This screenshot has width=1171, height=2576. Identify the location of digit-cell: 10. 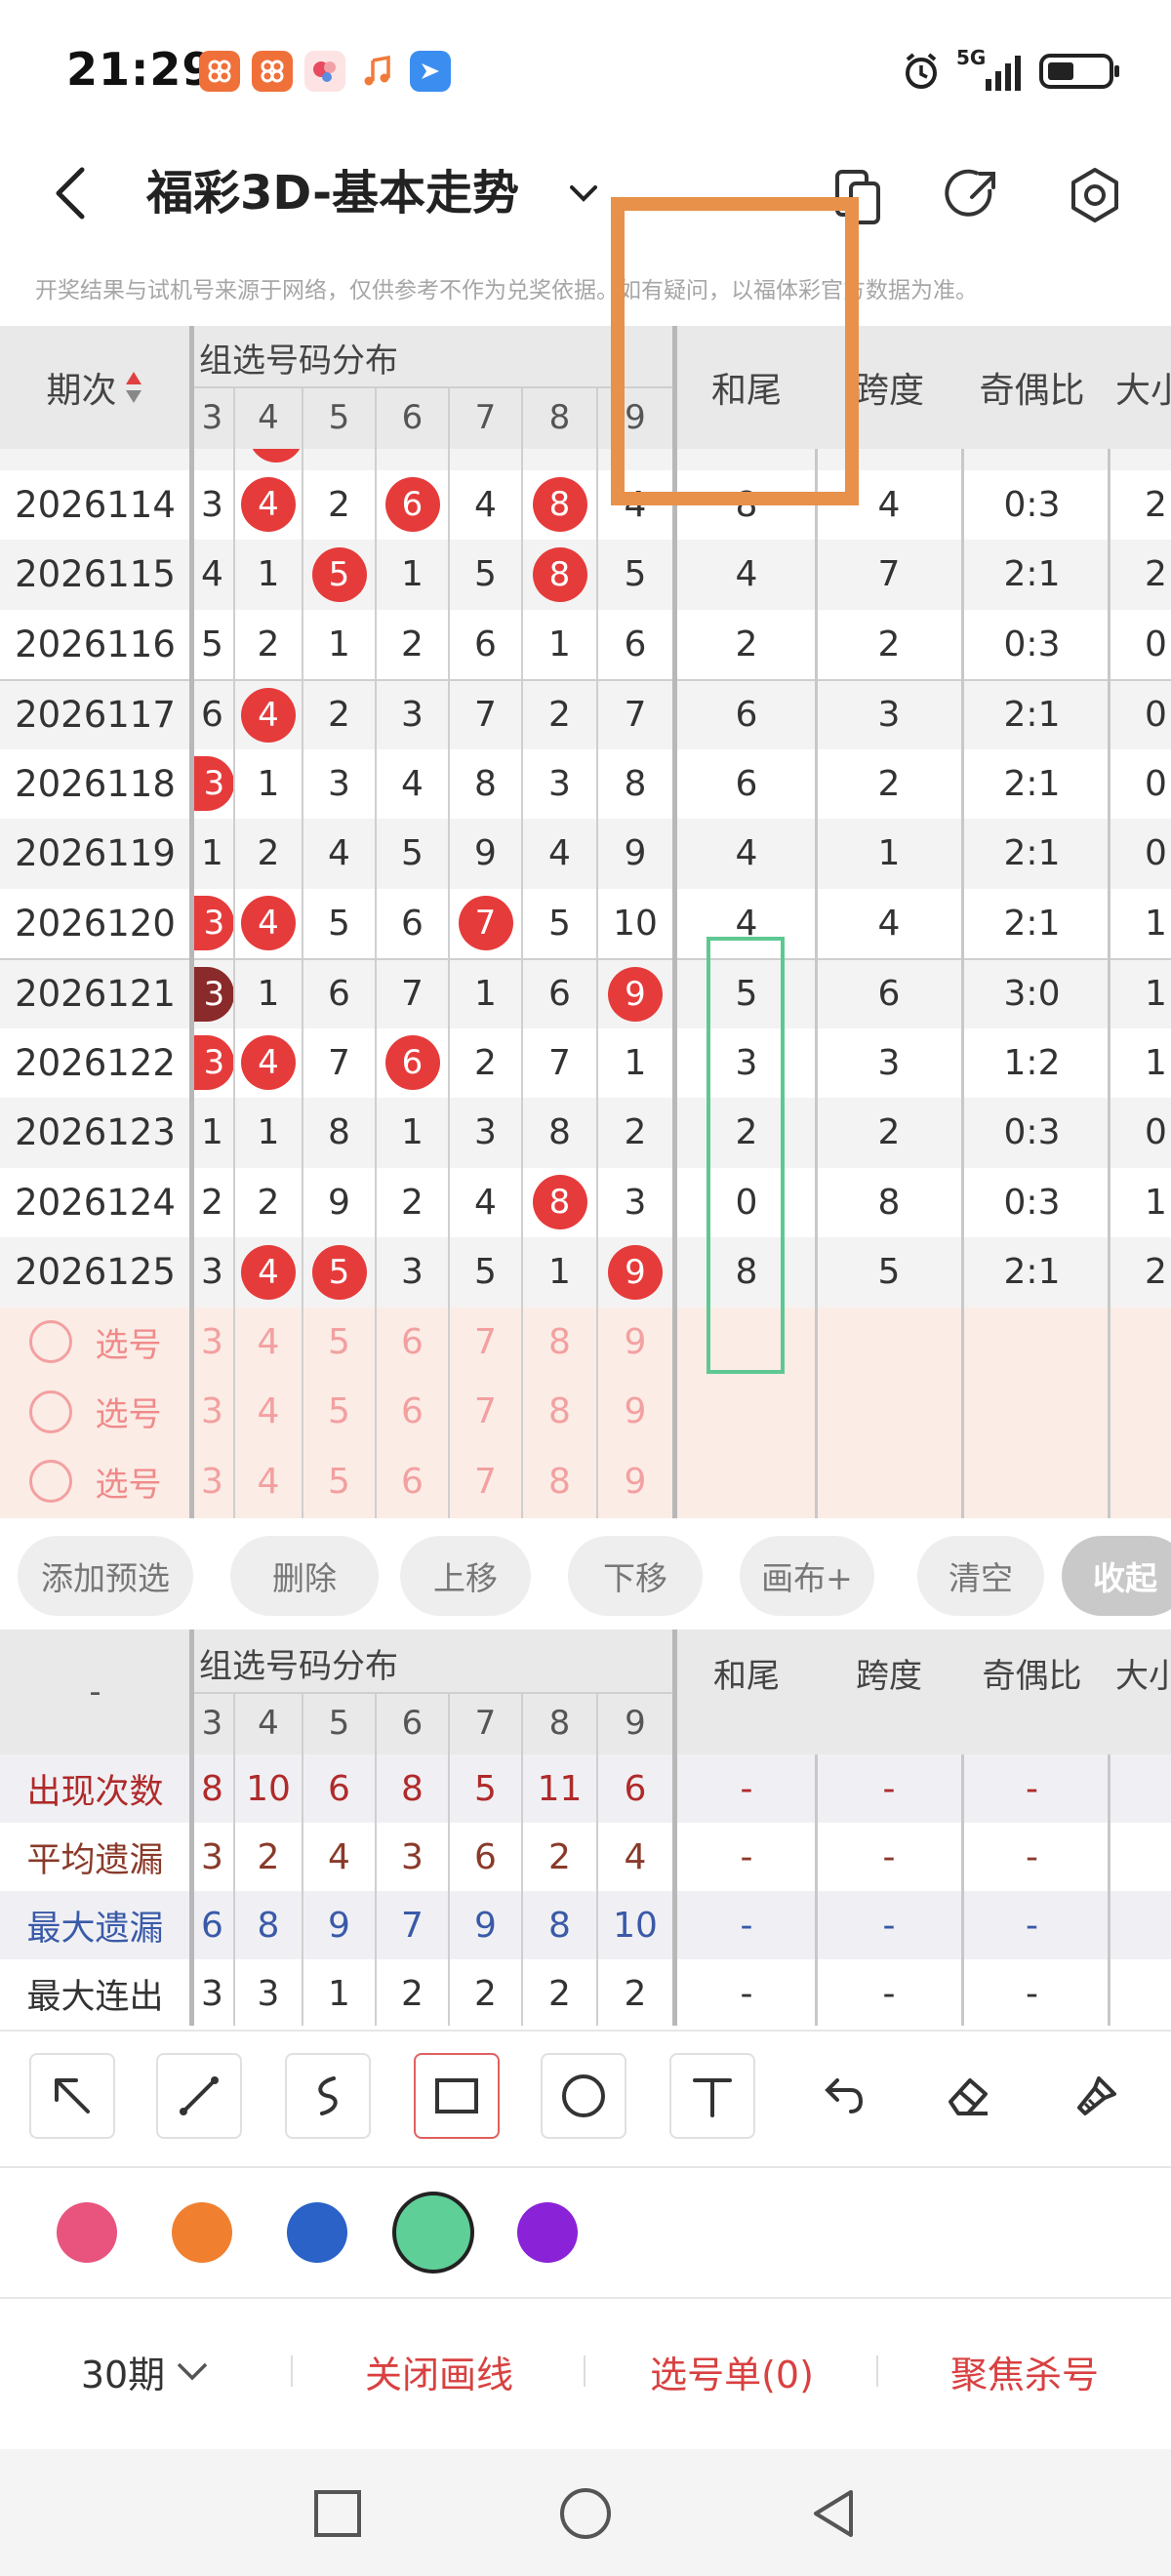
(635, 924).